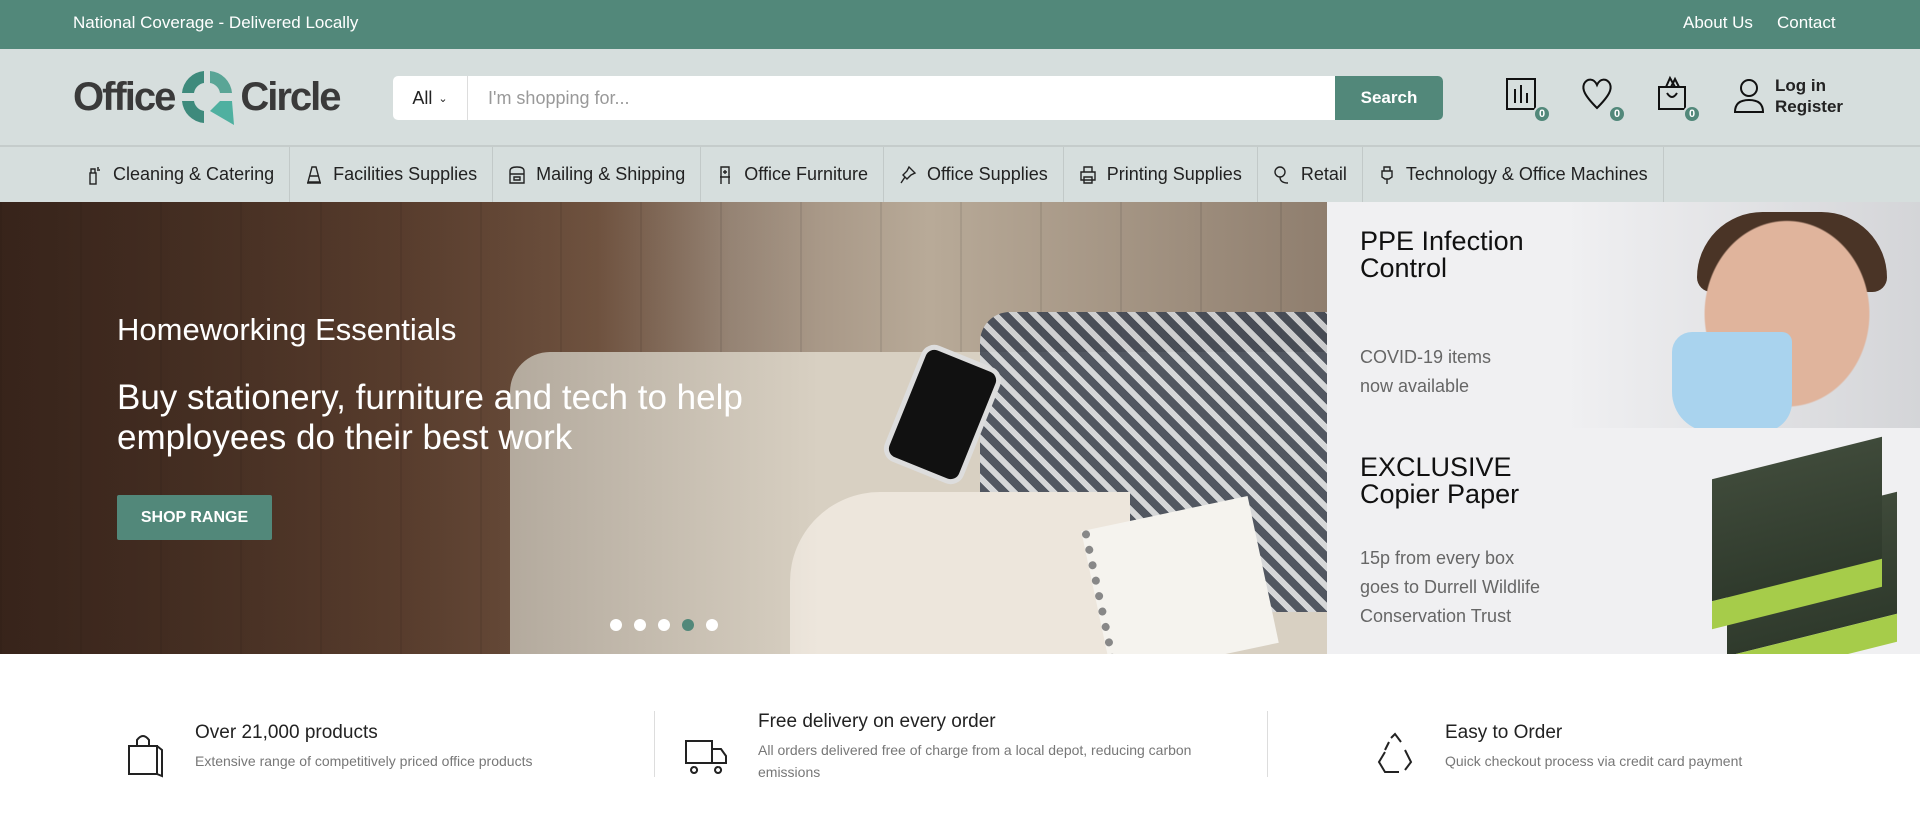  I want to click on hero-image-person, so click(960, 573).